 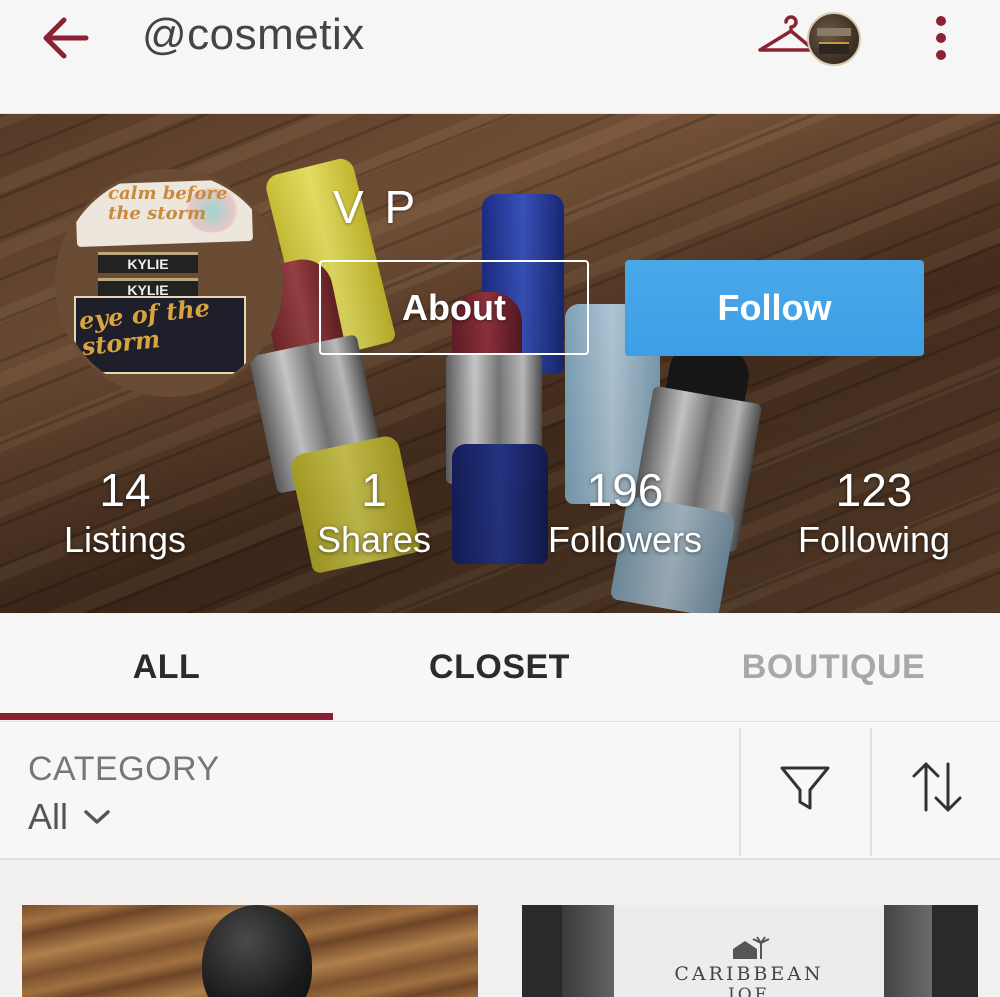 What do you see at coordinates (374, 539) in the screenshot?
I see `stat-shares-label: Shares` at bounding box center [374, 539].